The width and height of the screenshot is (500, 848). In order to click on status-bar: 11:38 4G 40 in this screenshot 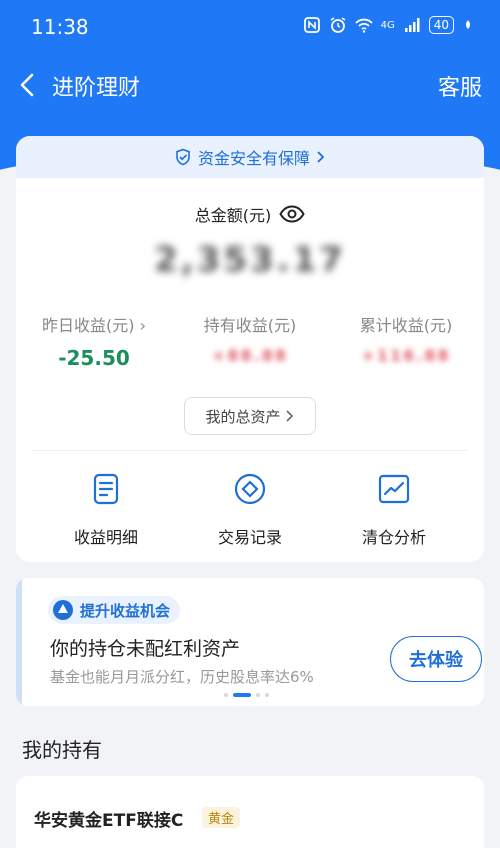, I will do `click(250, 28)`.